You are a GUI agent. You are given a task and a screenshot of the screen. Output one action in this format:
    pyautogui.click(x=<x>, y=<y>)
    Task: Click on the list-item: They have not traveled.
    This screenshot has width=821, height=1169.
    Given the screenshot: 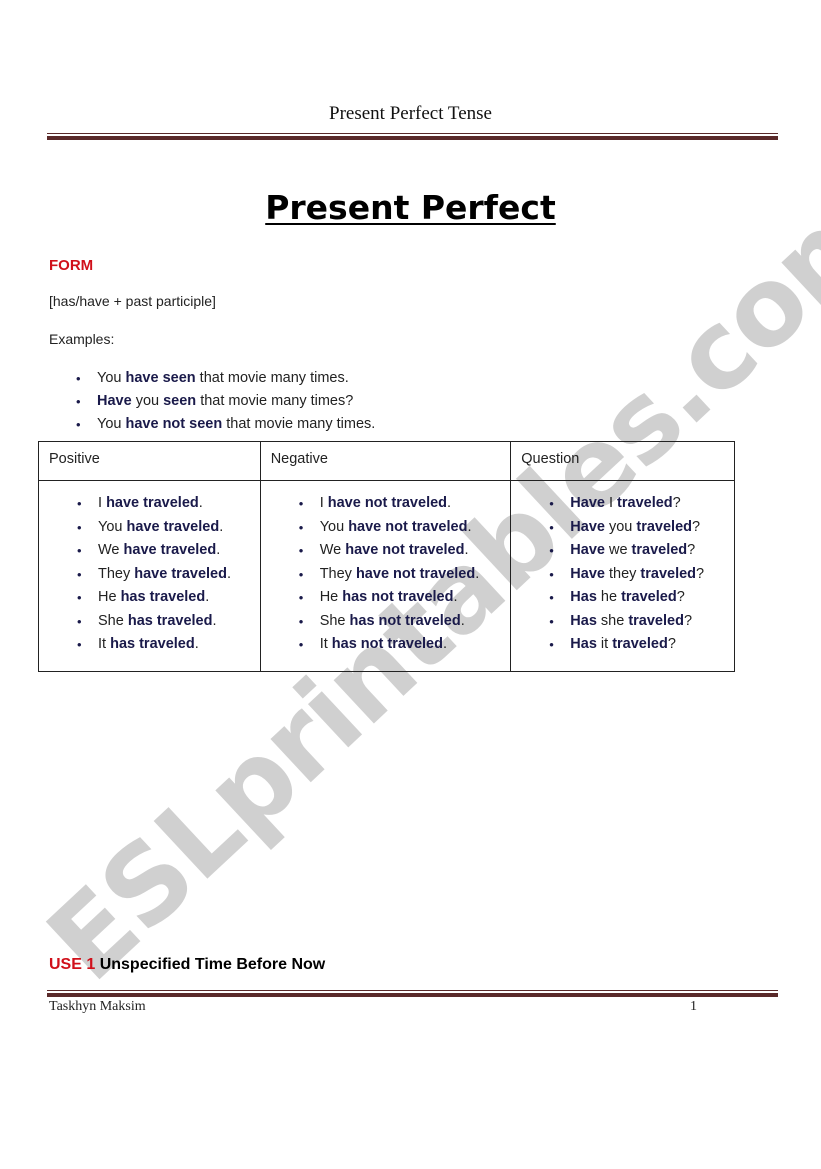 What is the action you would take?
    pyautogui.click(x=405, y=575)
    